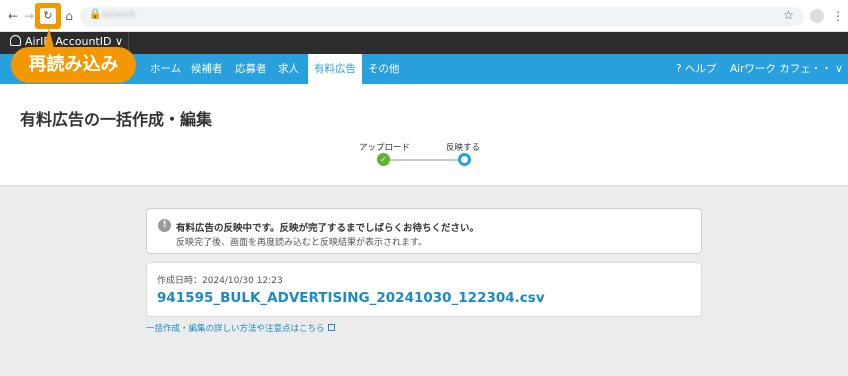  Describe the element at coordinates (164, 225) in the screenshot. I see `exclamation-icon: !` at that location.